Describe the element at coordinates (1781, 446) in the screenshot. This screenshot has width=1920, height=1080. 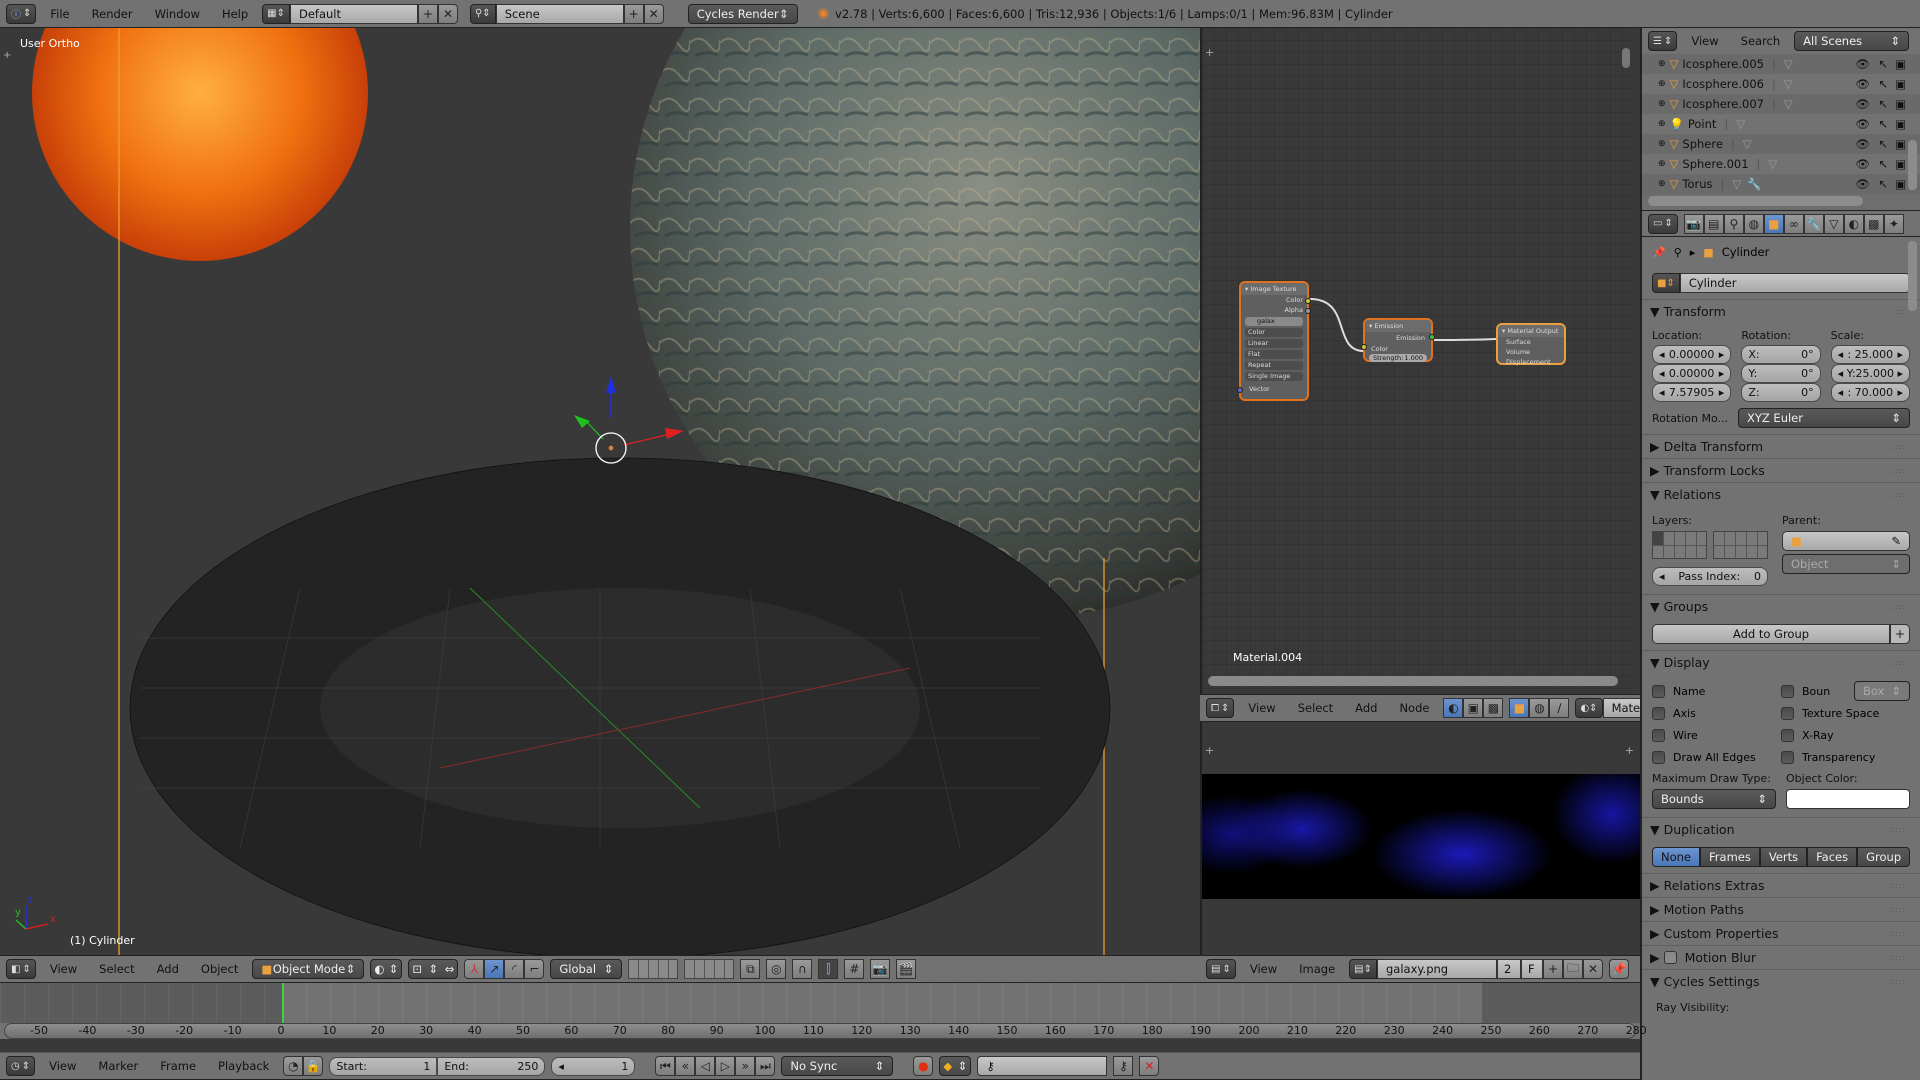
I see `section-delta-transform: ▶ Delta Transform::::` at that location.